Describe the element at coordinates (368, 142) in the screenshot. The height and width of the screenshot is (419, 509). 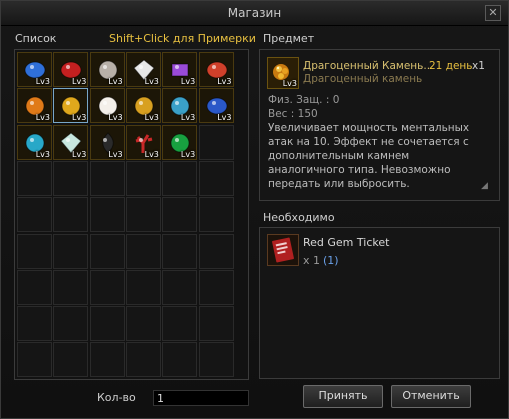
I see `description-line: атак на 10. Эффект не сочетается с` at that location.